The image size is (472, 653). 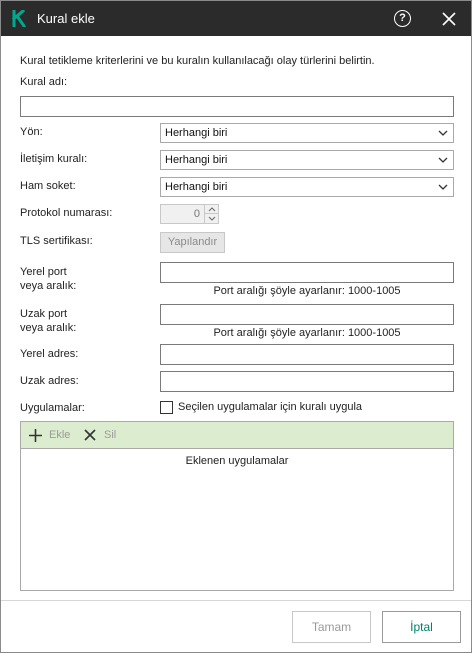 I want to click on footer-divider, so click(x=236, y=600).